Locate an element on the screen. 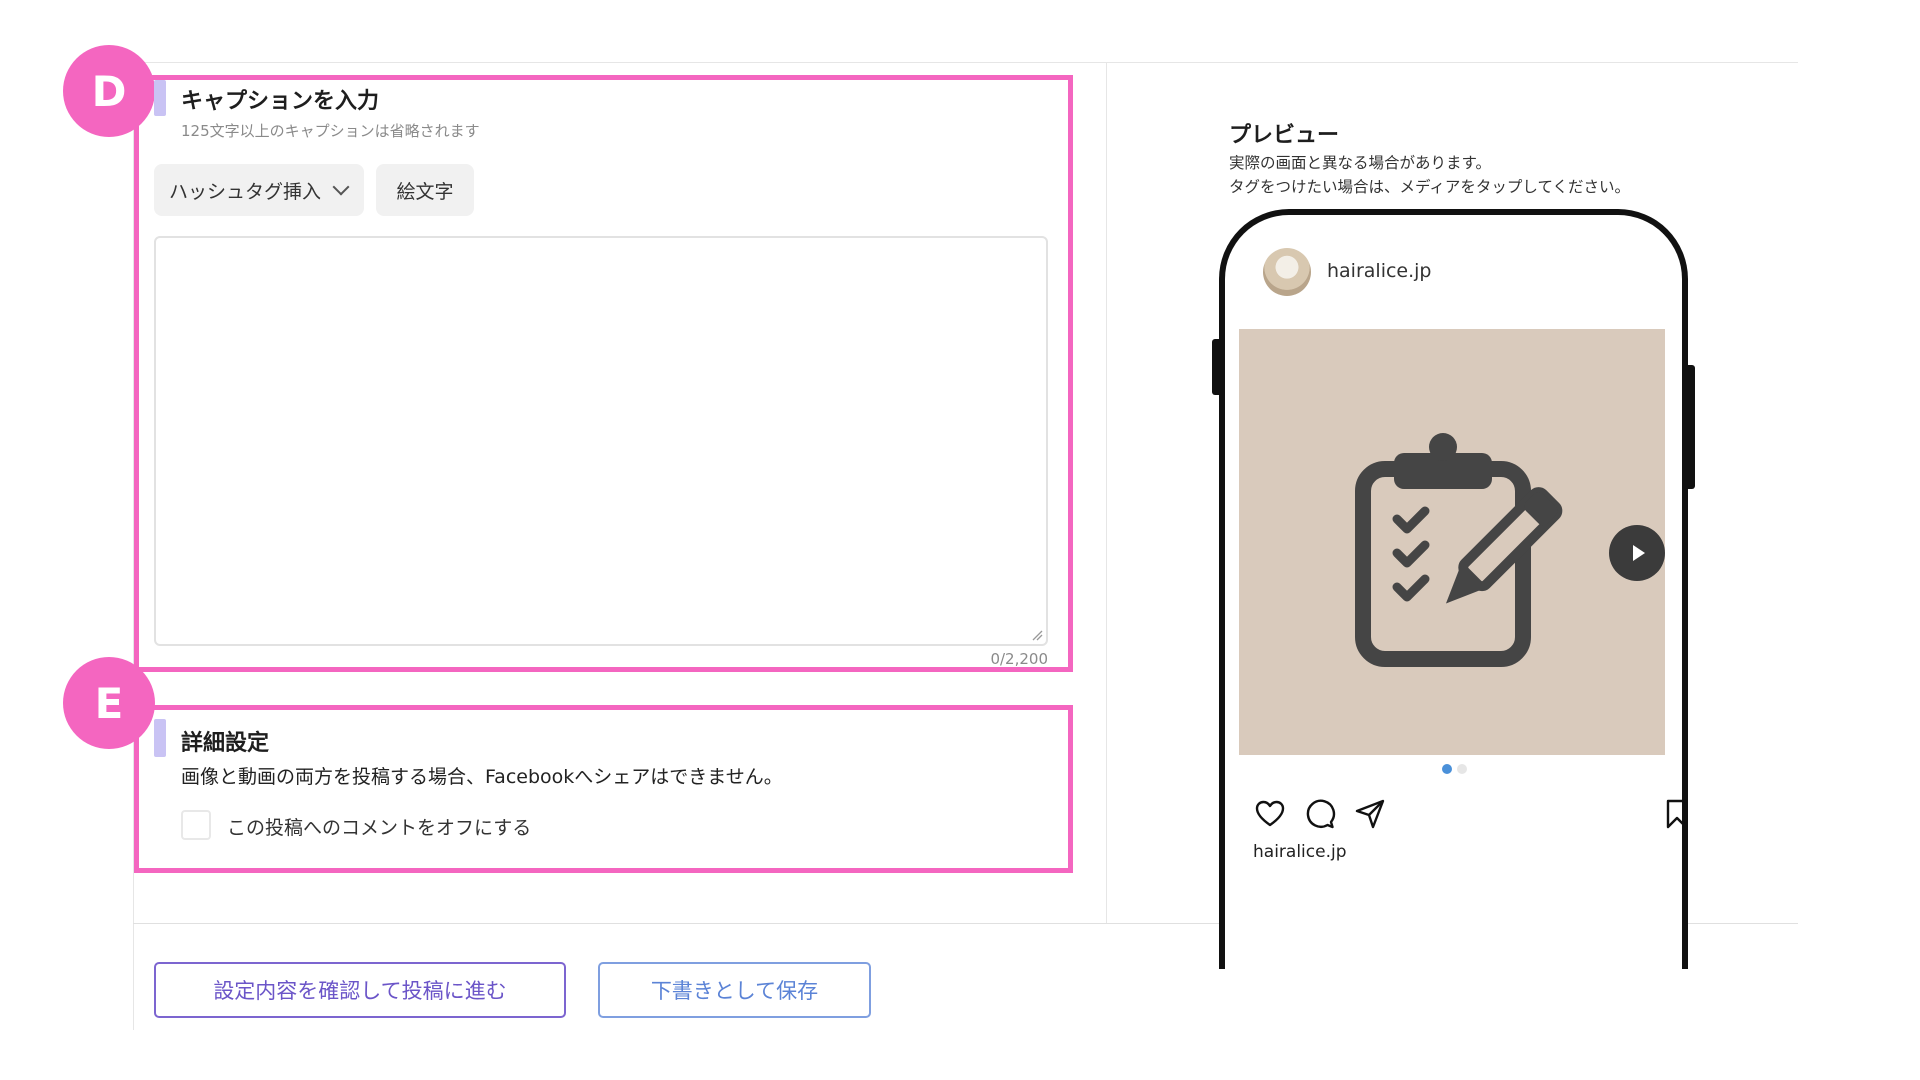  carousel-dot-active is located at coordinates (1447, 769).